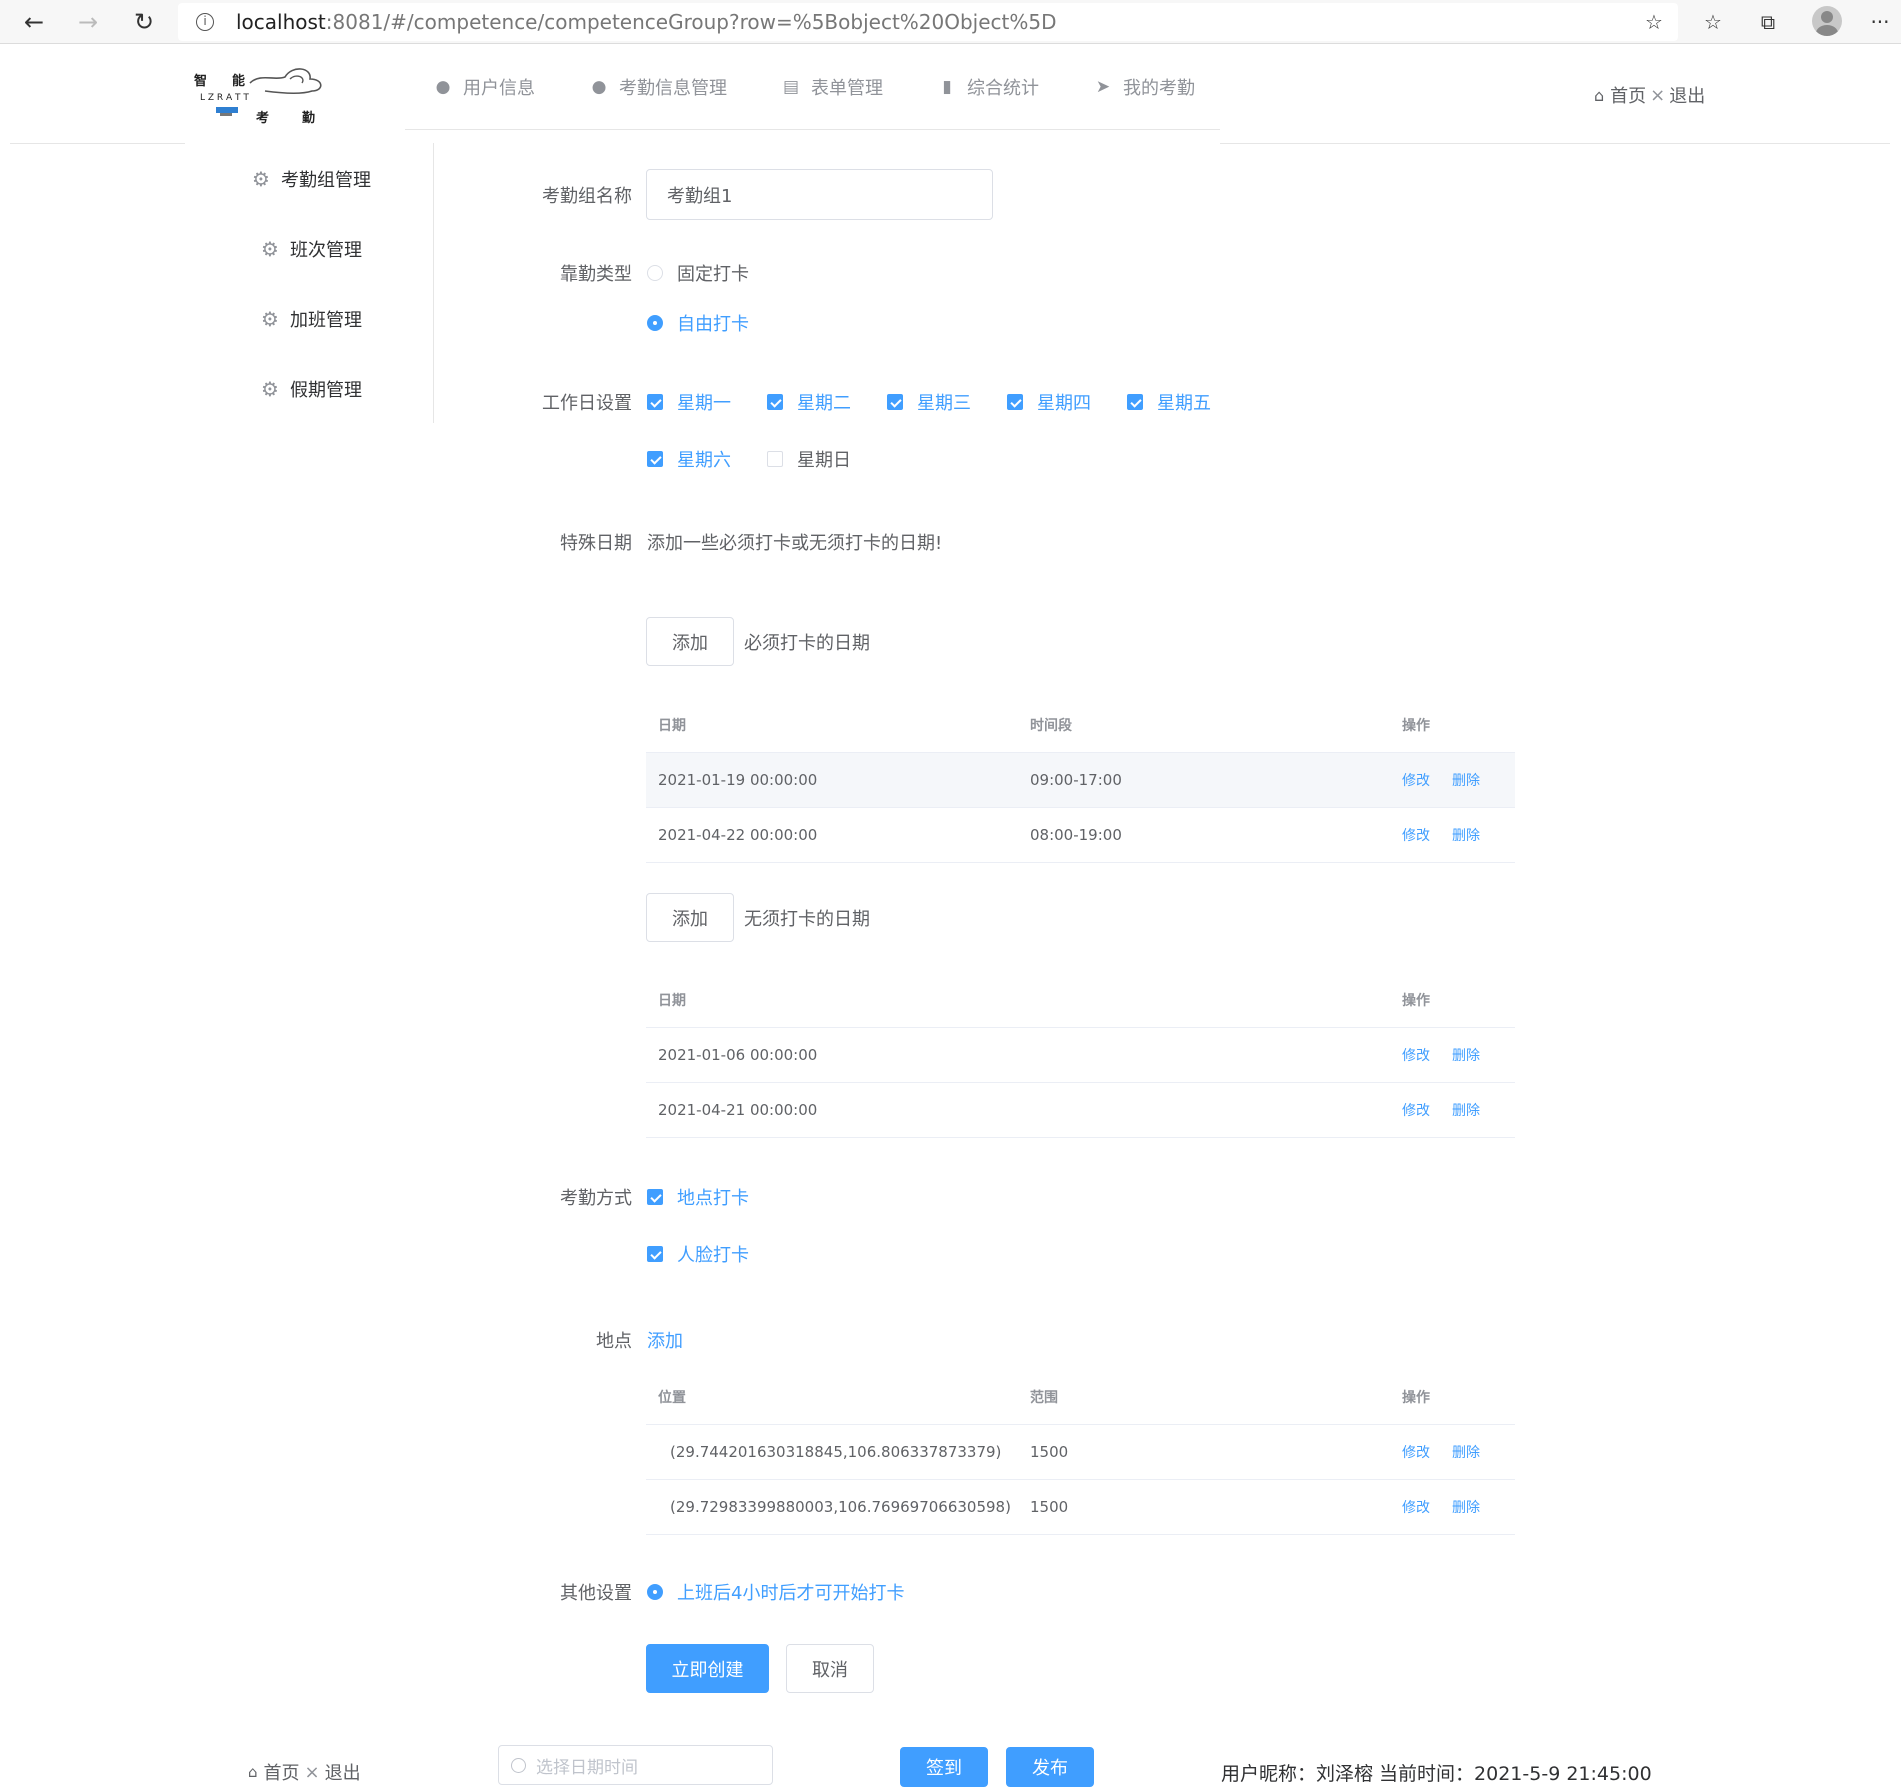  What do you see at coordinates (596, 274) in the screenshot?
I see `type-label: 靠勤类型` at bounding box center [596, 274].